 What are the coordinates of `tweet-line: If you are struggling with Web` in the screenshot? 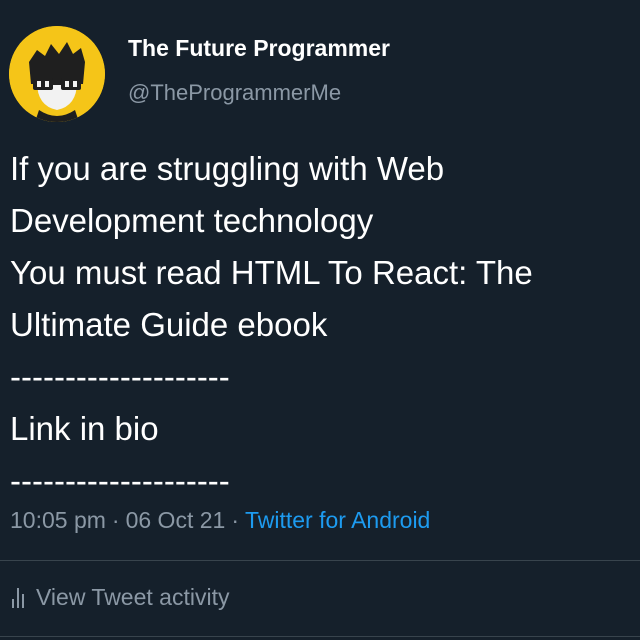 It's located at (227, 168).